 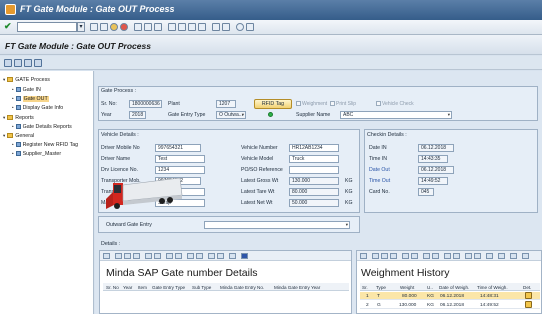 I want to click on time-out-field: 14:49:52, so click(x=433, y=181).